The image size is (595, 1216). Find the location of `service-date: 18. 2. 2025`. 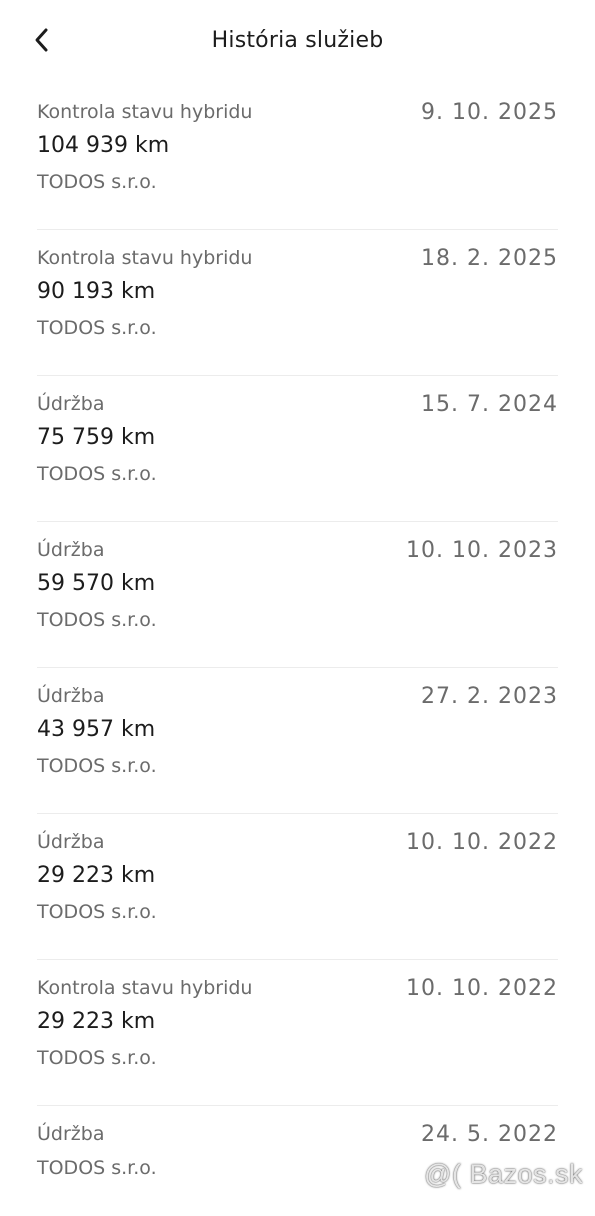

service-date: 18. 2. 2025 is located at coordinates (489, 258).